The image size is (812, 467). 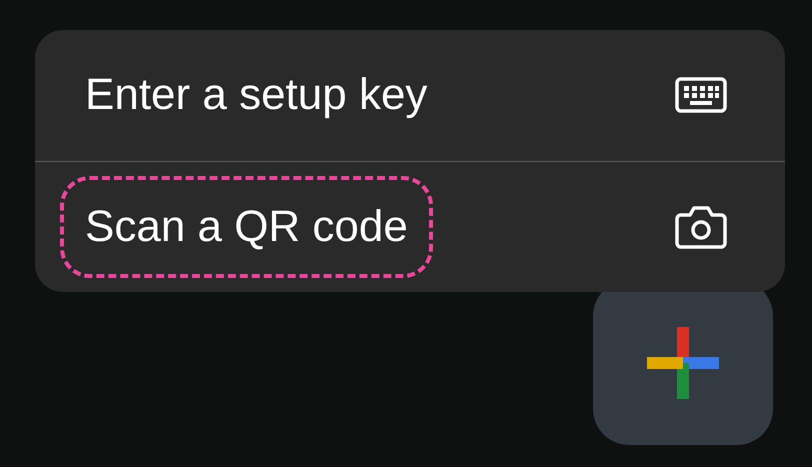 What do you see at coordinates (701, 95) in the screenshot?
I see `keyboard-icon` at bounding box center [701, 95].